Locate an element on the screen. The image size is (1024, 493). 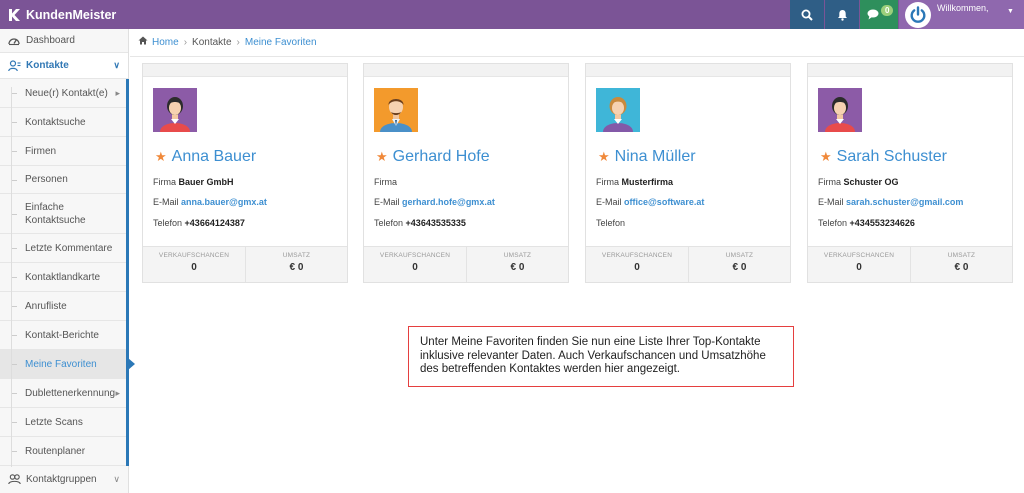
sidebar-item-label: Personen is located at coordinates (46, 179).